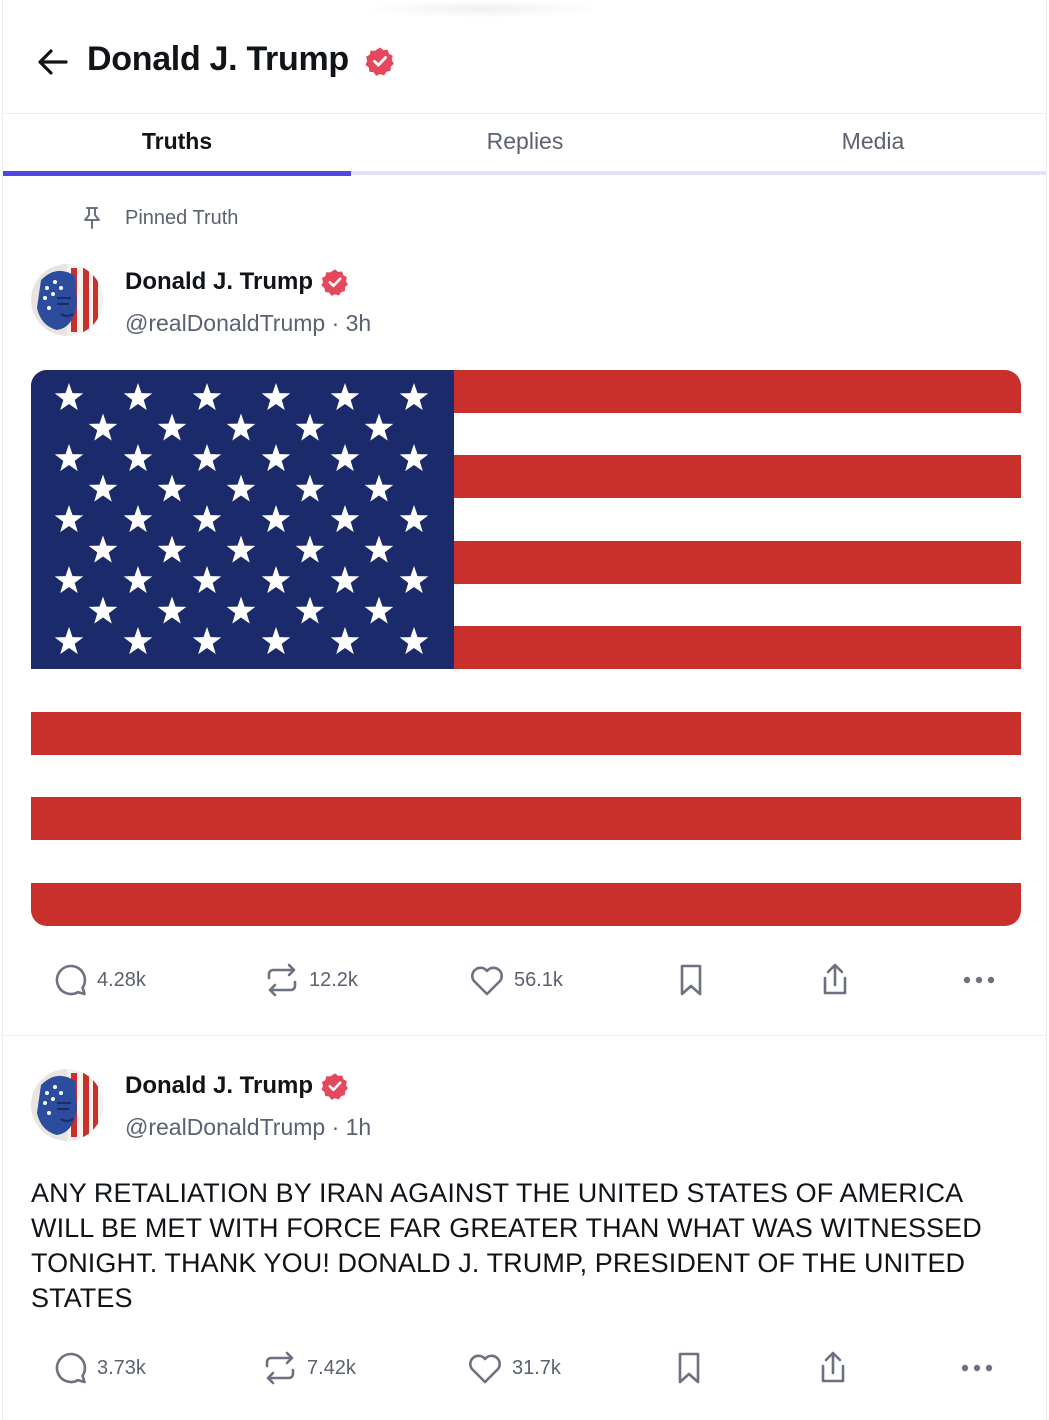  What do you see at coordinates (524, 1035) in the screenshot?
I see `post-divider` at bounding box center [524, 1035].